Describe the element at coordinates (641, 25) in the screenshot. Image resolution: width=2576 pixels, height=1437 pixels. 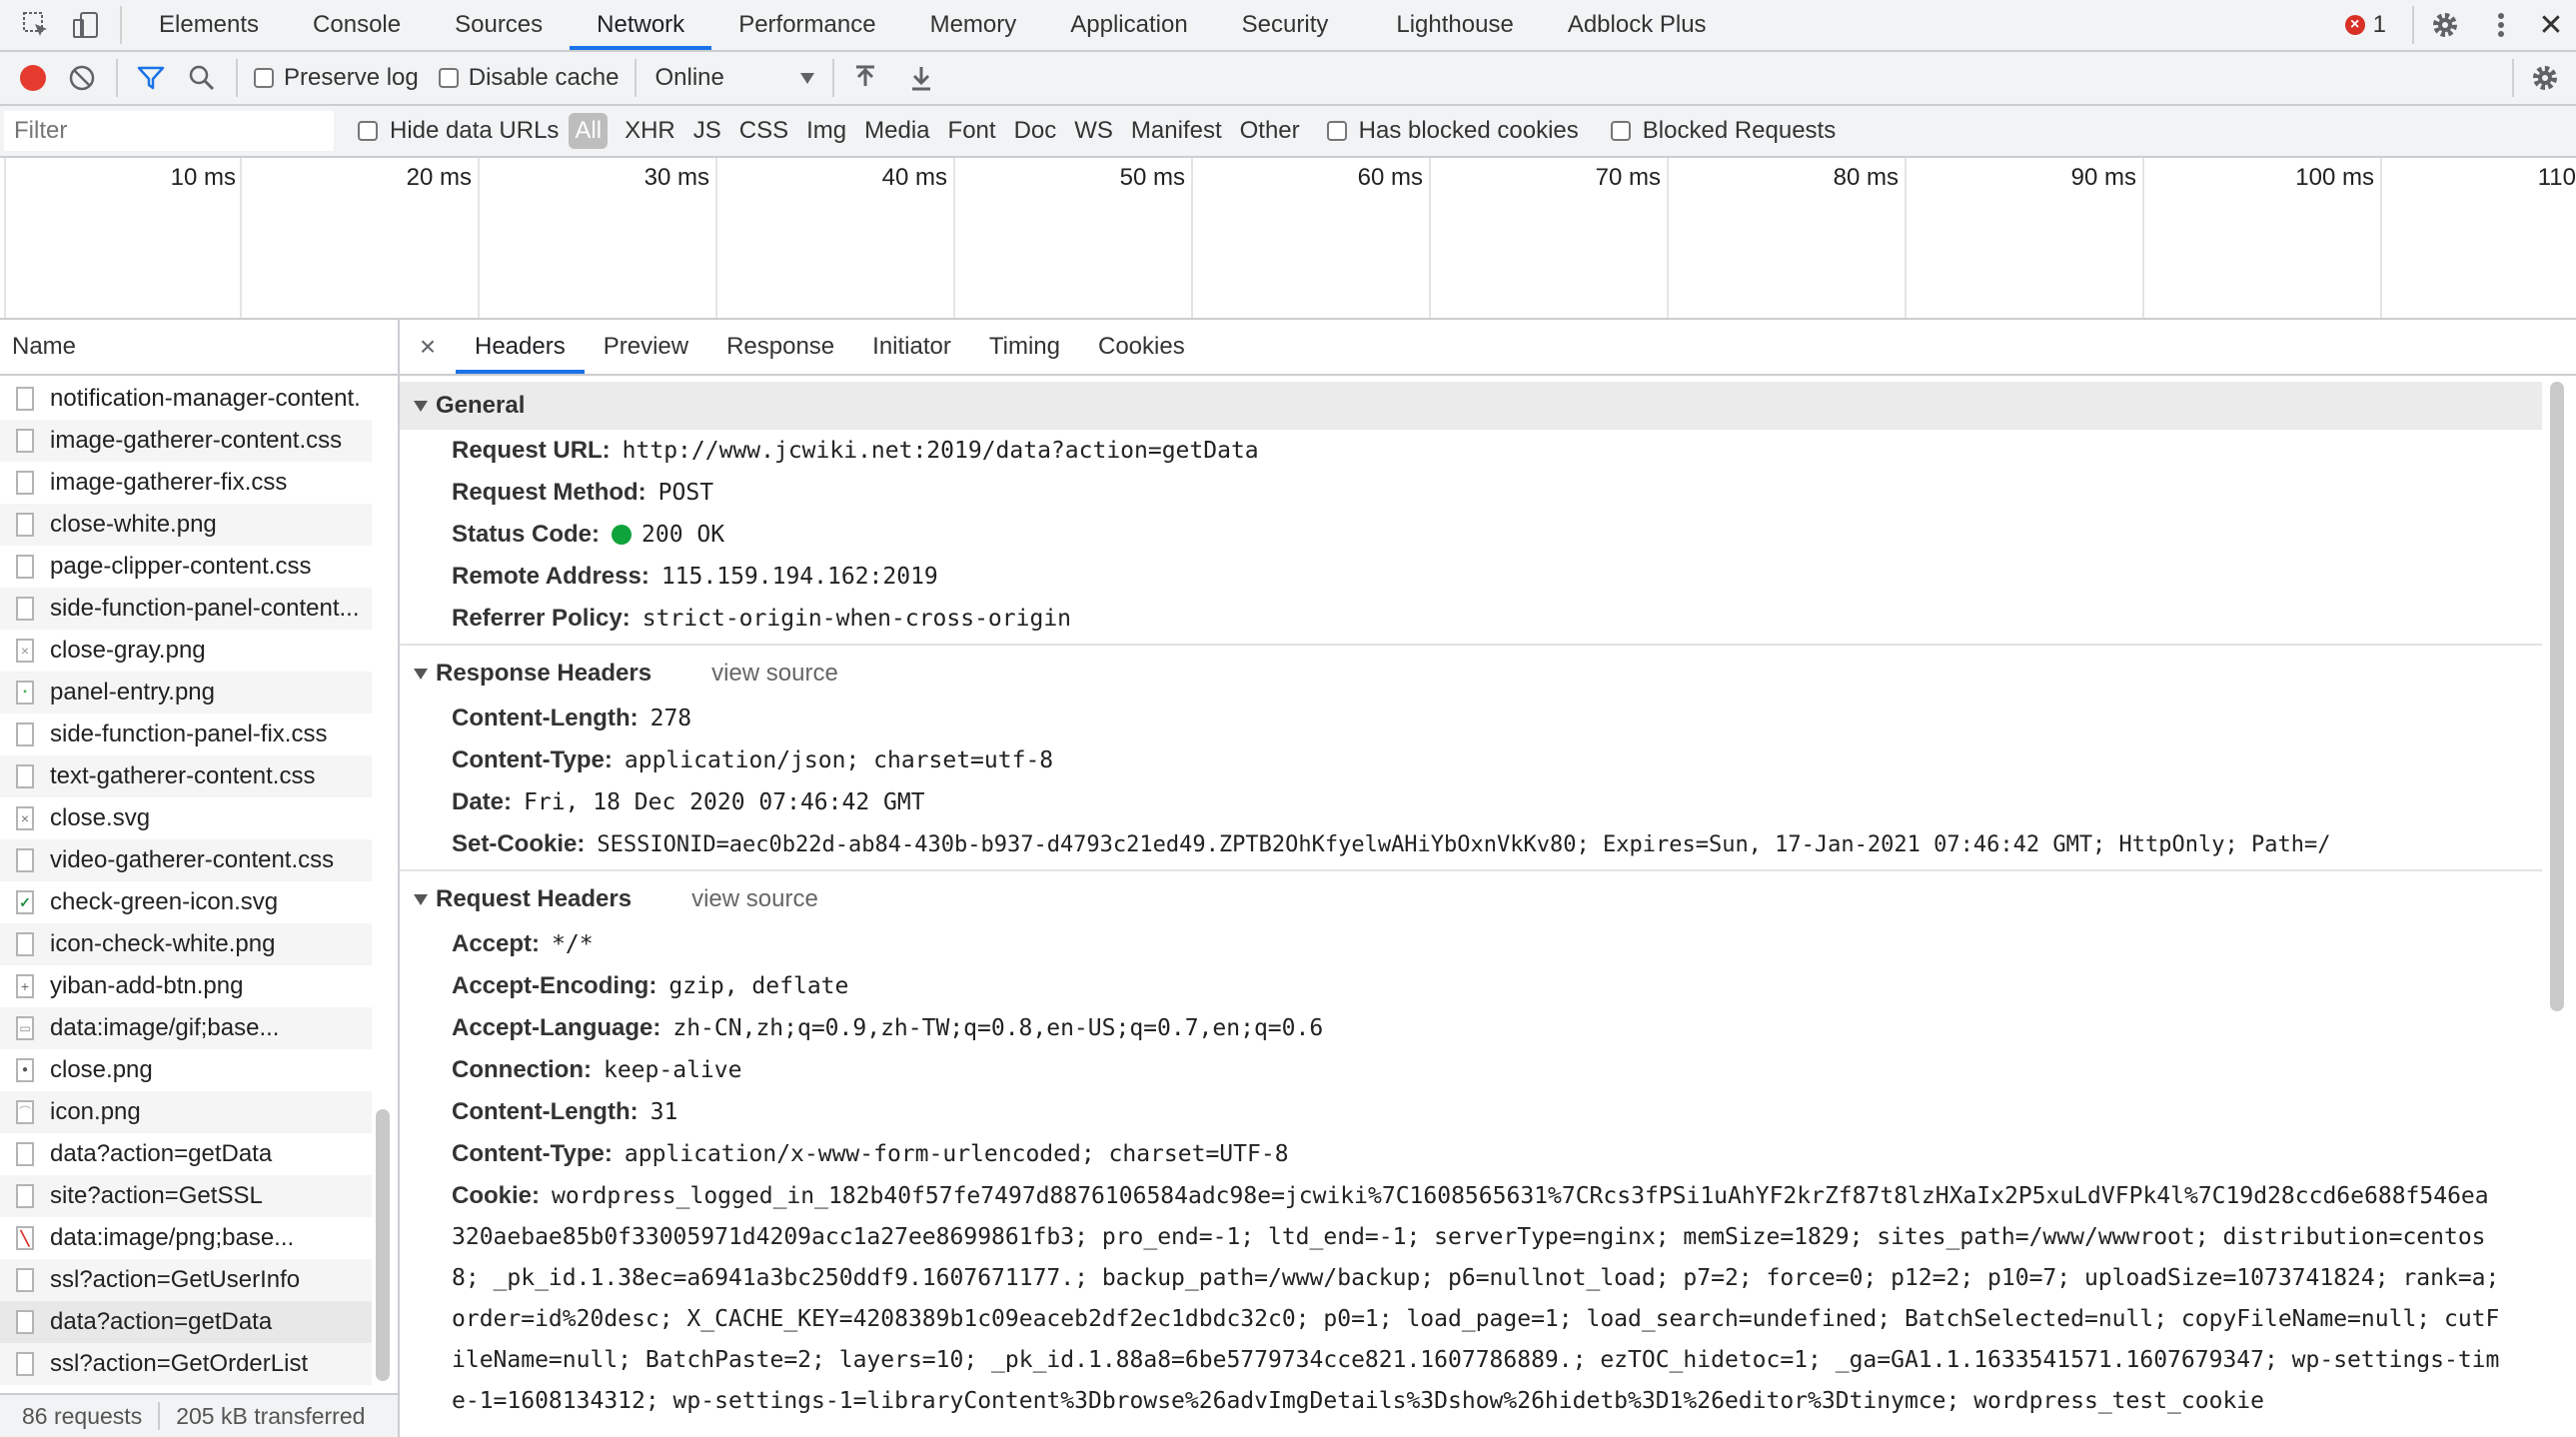
I see `tab-network: Network` at that location.